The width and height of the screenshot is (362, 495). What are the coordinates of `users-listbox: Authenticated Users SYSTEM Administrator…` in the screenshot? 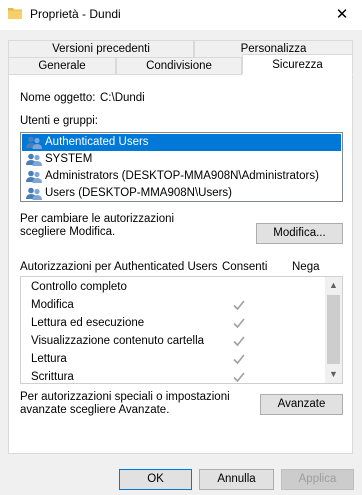 It's located at (181, 167).